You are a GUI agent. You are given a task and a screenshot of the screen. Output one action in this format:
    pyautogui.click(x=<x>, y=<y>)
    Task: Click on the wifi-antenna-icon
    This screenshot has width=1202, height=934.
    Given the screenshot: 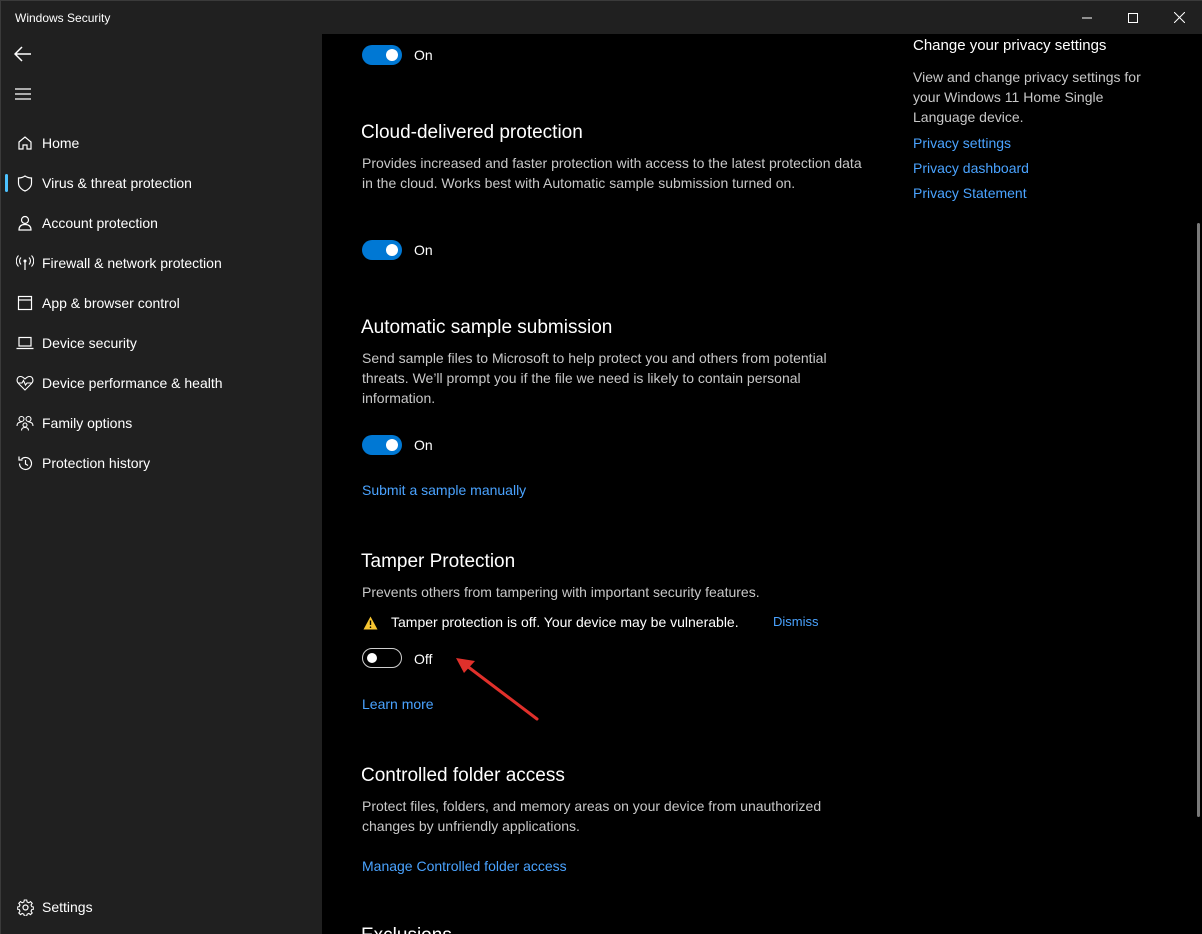 What is the action you would take?
    pyautogui.click(x=25, y=263)
    